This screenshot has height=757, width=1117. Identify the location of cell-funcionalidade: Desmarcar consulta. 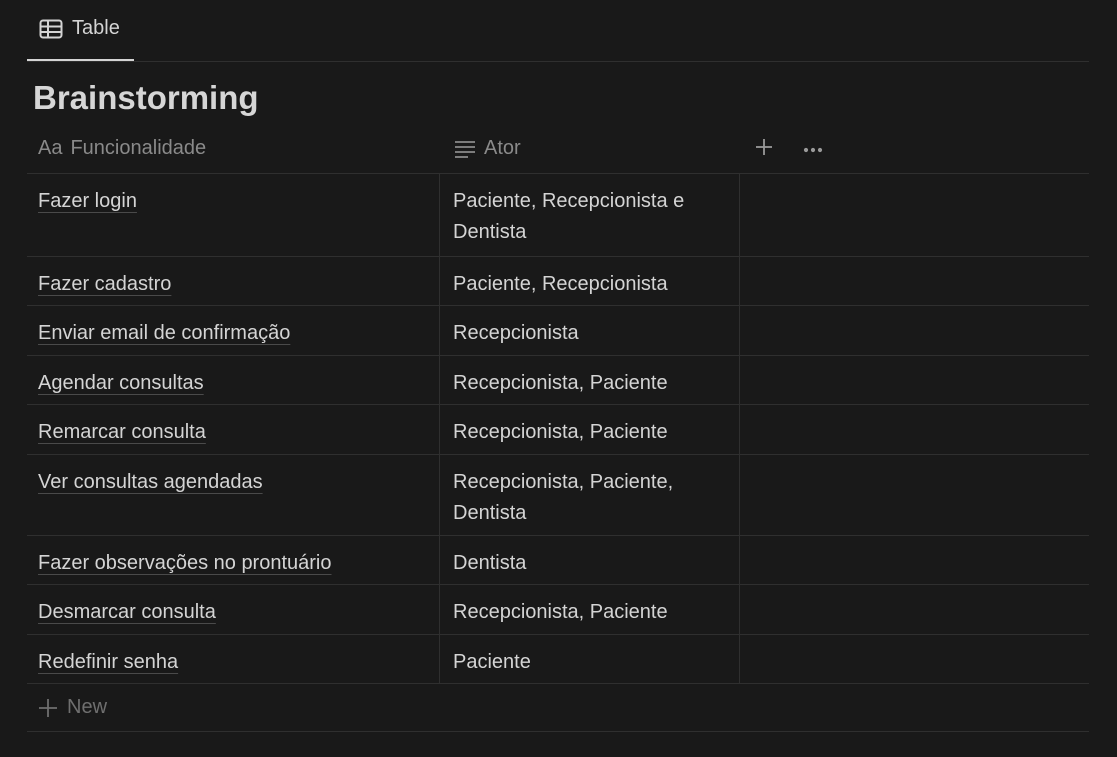
(233, 609).